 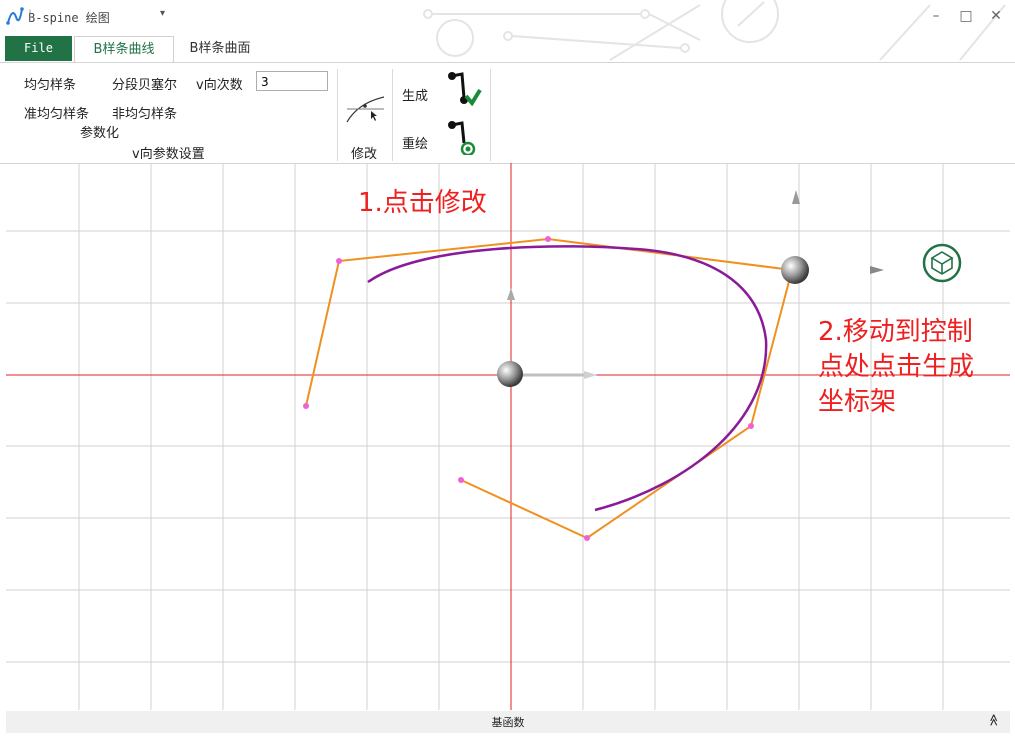 What do you see at coordinates (100, 133) in the screenshot?
I see `parametrization-group-label: 参数化` at bounding box center [100, 133].